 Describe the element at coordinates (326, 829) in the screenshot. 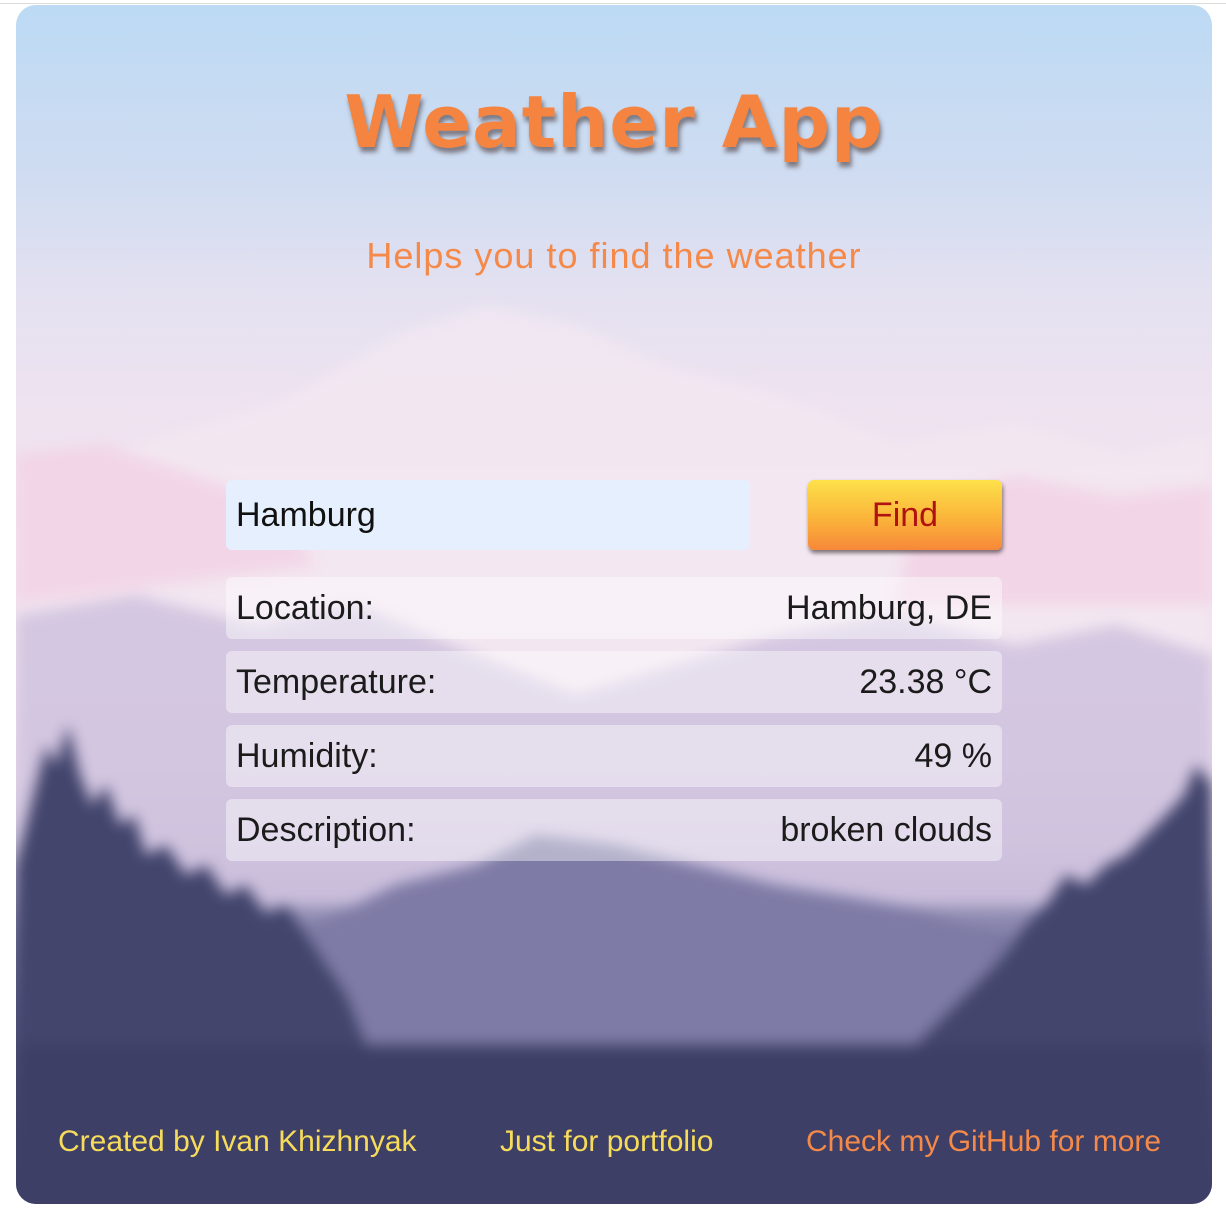

I see `description-label: Description:` at that location.